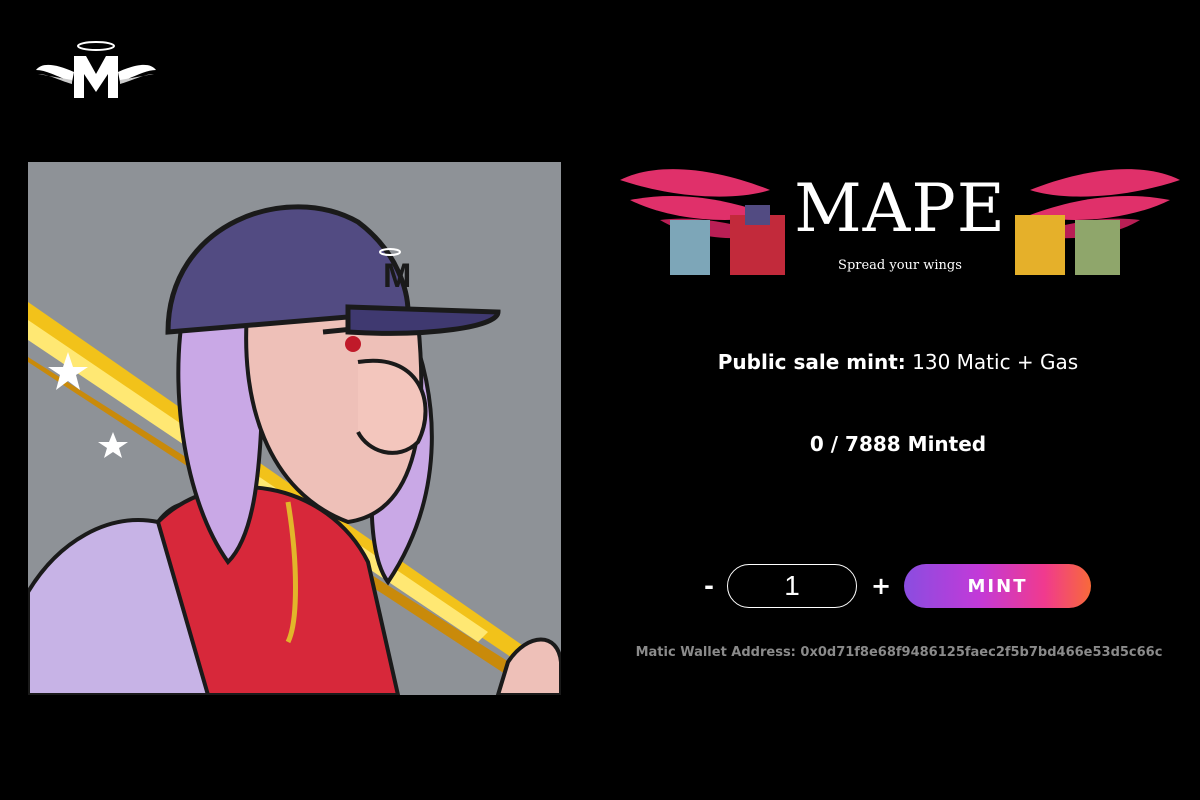  What do you see at coordinates (397, 276) in the screenshot?
I see `svg-text: M` at bounding box center [397, 276].